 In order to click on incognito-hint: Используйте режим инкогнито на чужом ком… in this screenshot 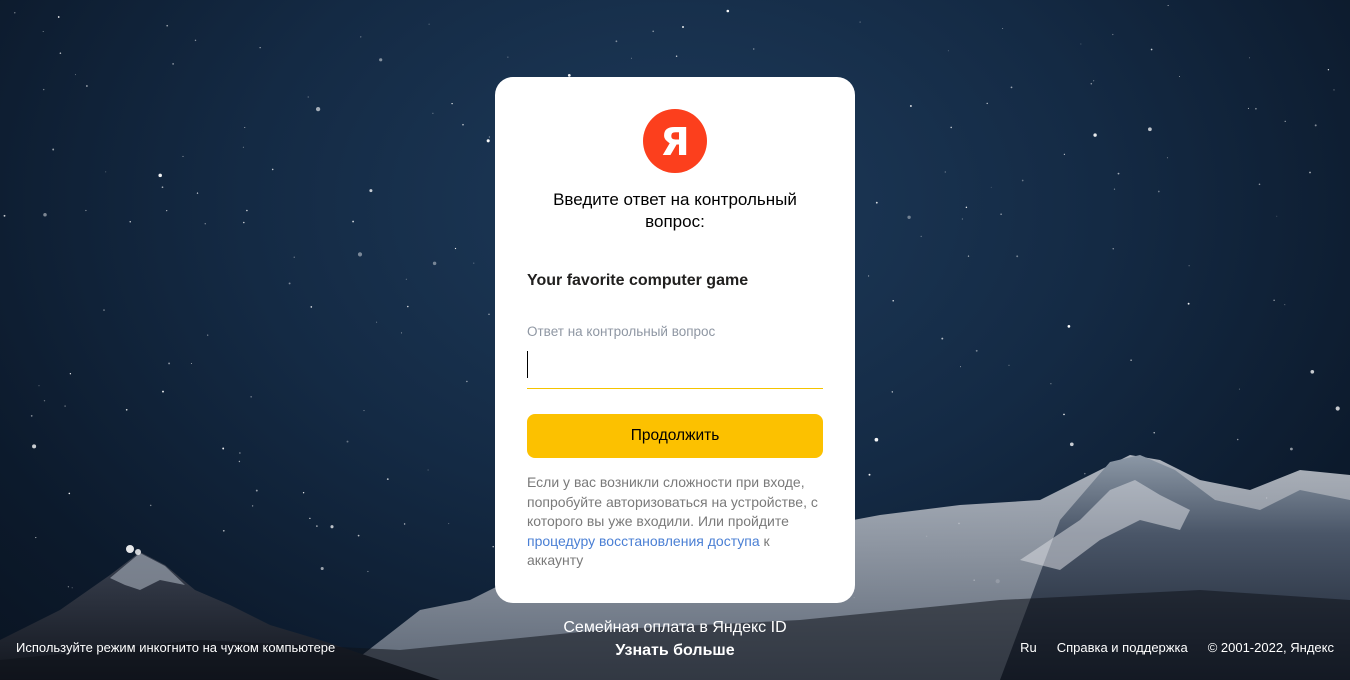, I will do `click(176, 647)`.